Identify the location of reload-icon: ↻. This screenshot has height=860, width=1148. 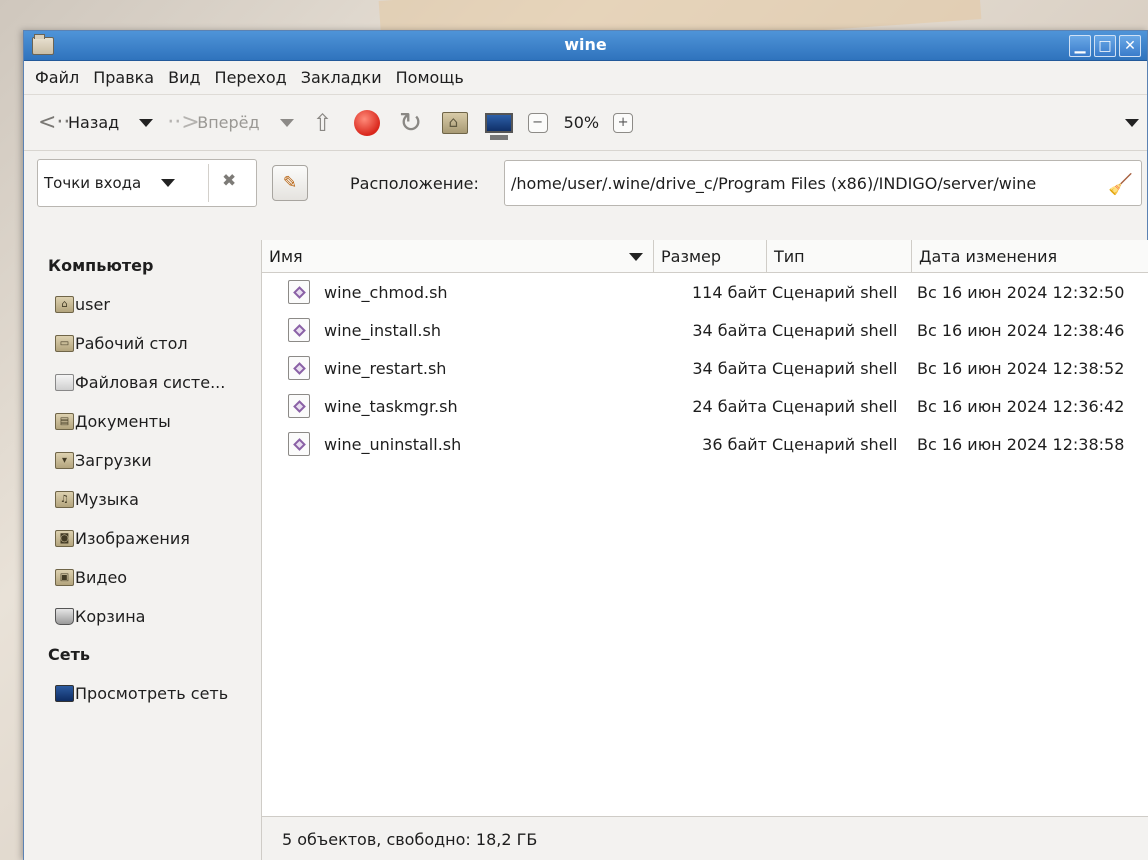
(410, 122).